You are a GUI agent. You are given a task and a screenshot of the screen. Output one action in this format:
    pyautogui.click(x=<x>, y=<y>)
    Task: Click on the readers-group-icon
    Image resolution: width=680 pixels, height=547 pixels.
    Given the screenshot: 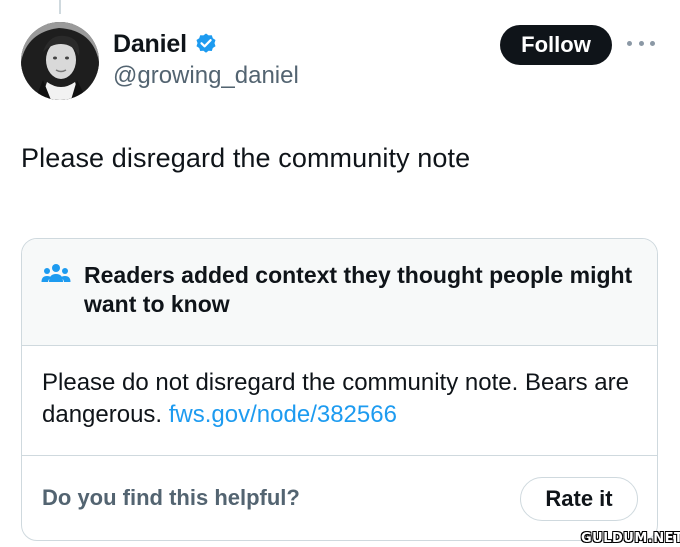 What is the action you would take?
    pyautogui.click(x=56, y=274)
    